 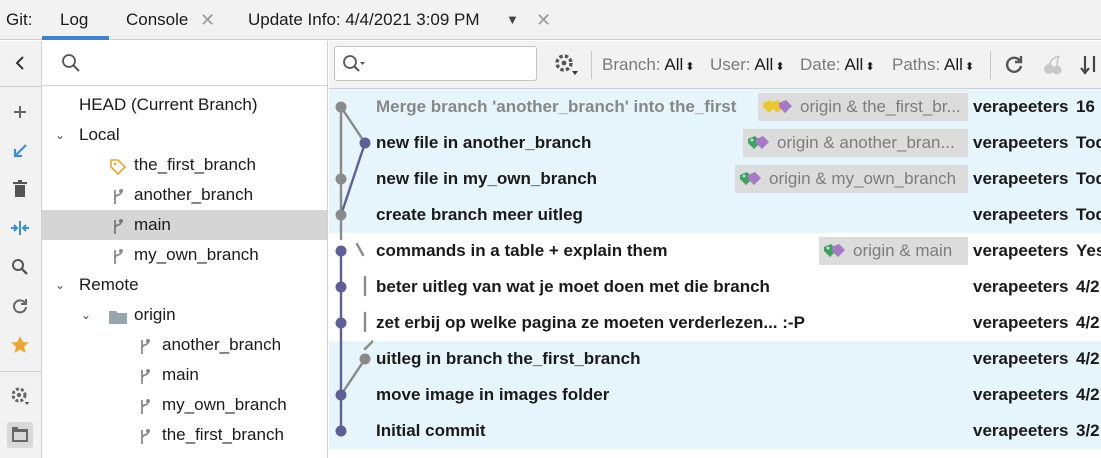 What do you see at coordinates (20, 112) in the screenshot?
I see `add-icon` at bounding box center [20, 112].